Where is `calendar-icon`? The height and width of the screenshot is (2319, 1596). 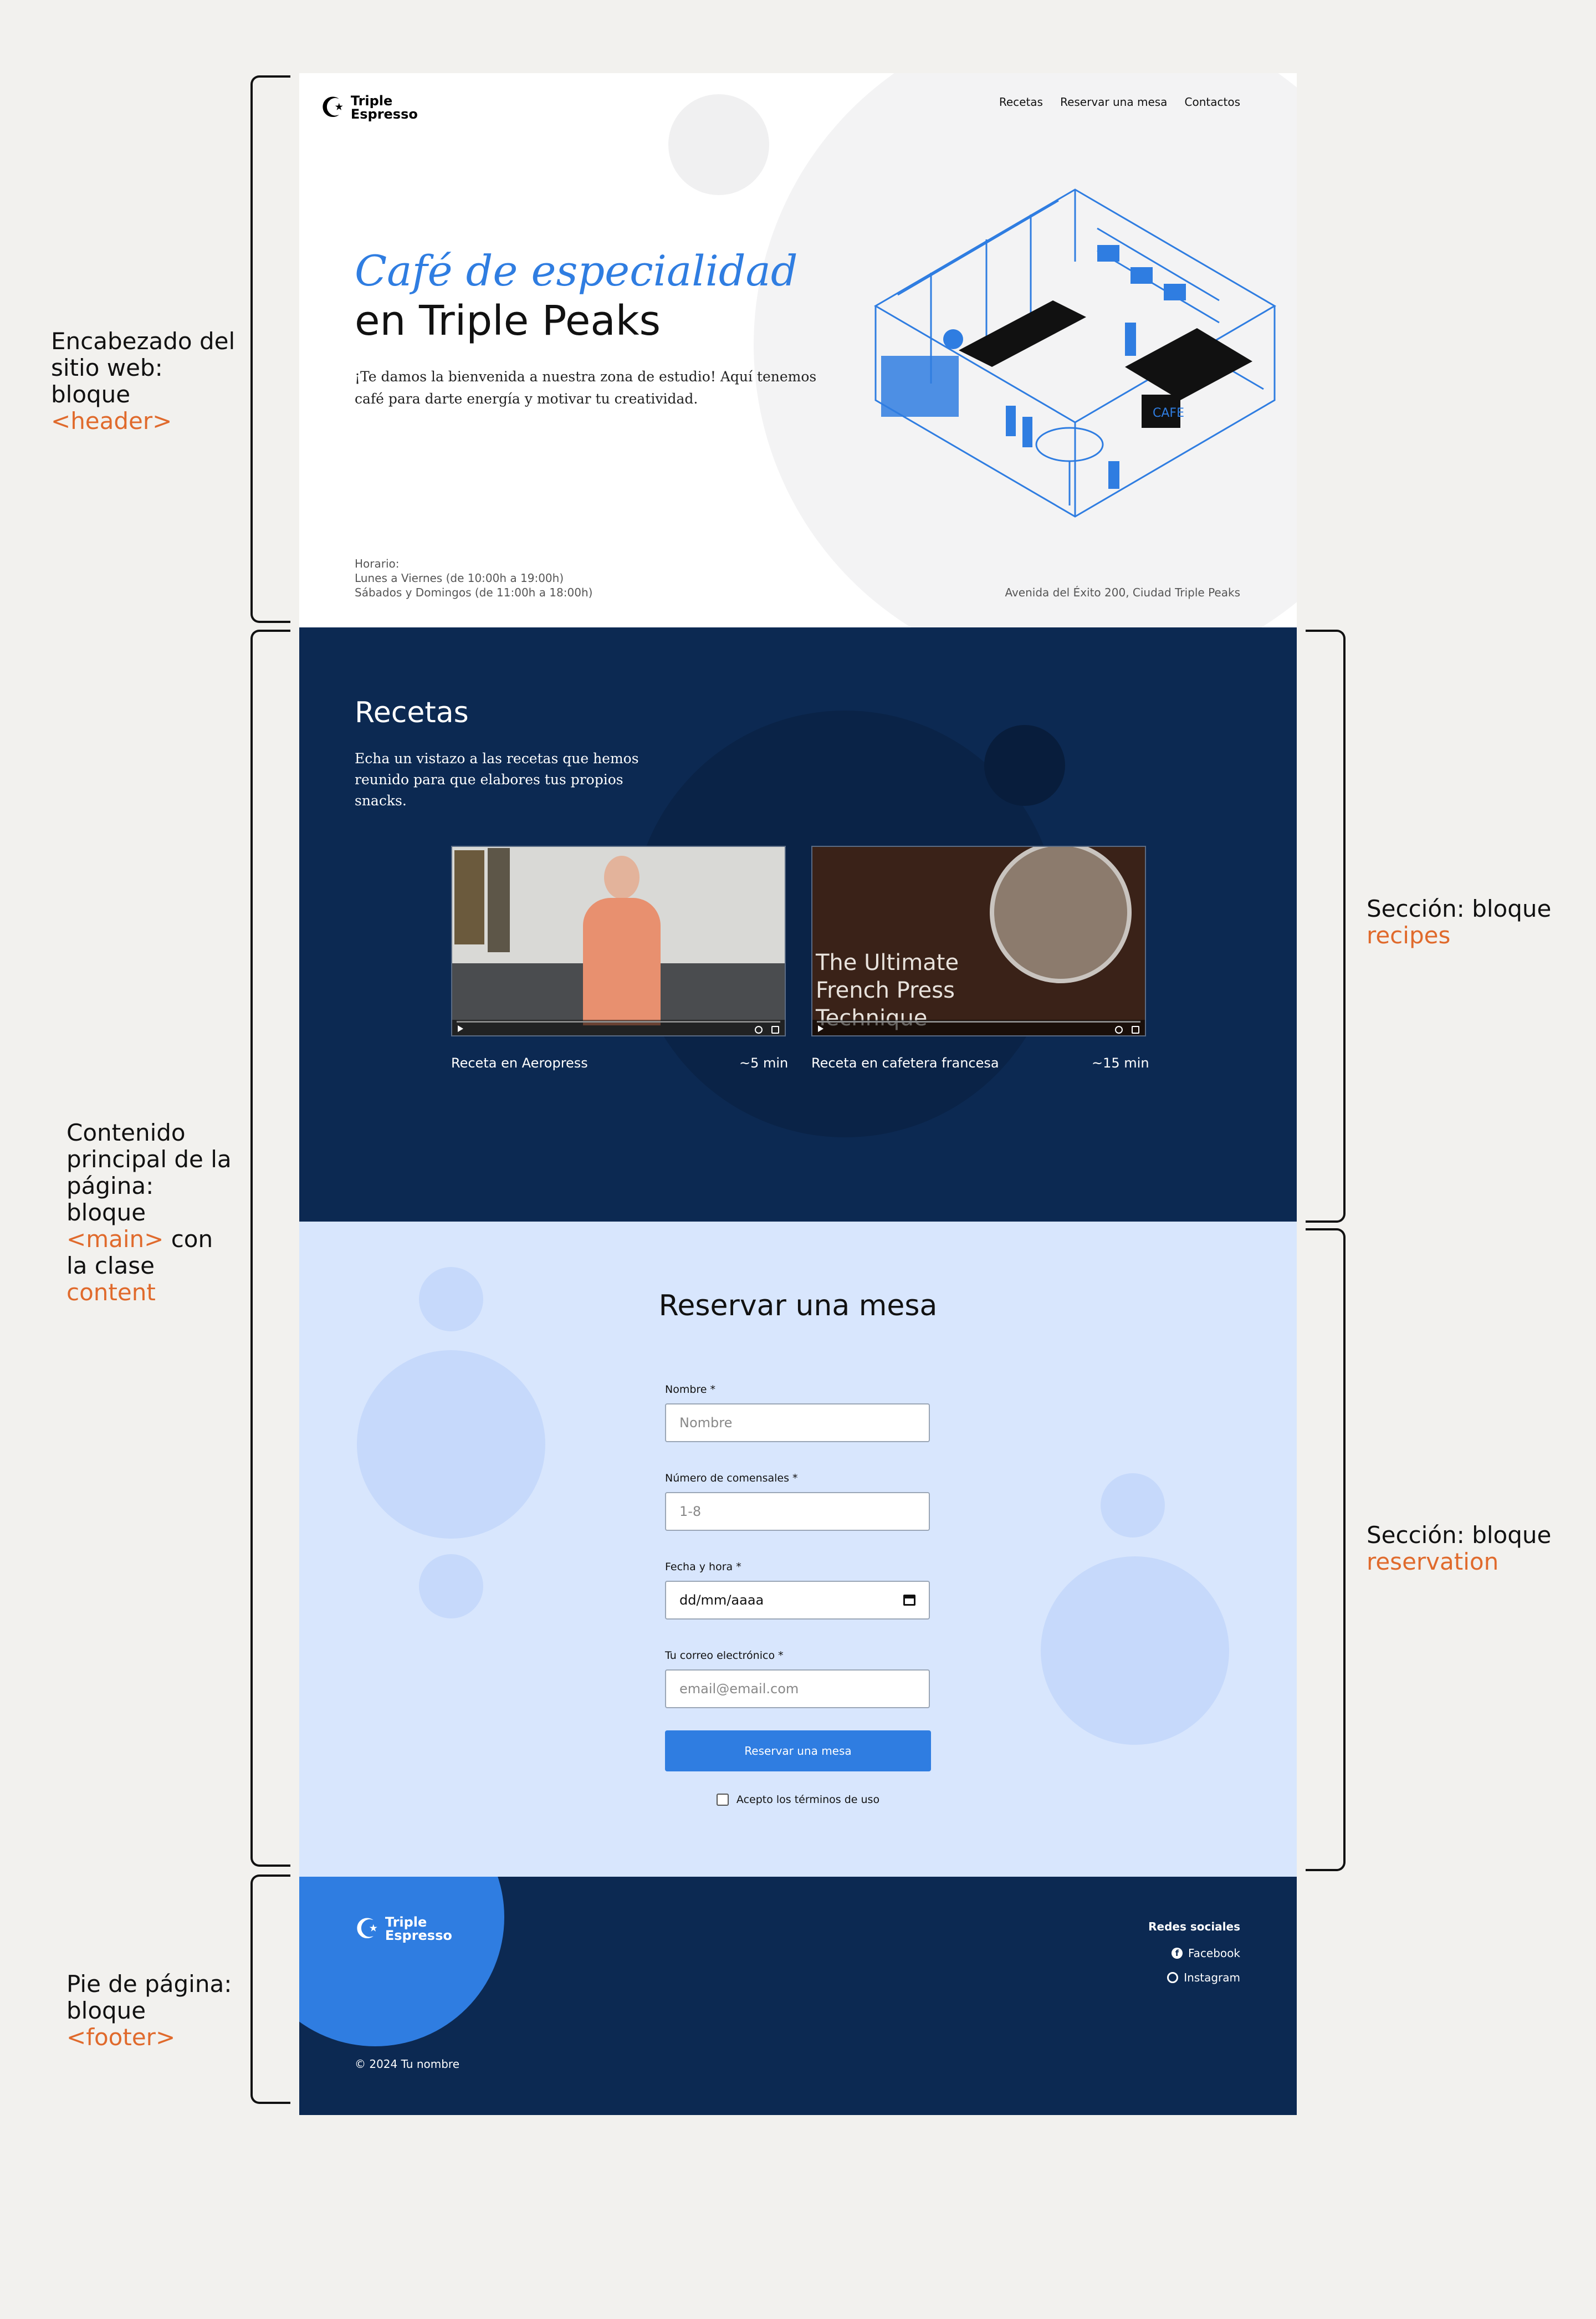 calendar-icon is located at coordinates (909, 1600).